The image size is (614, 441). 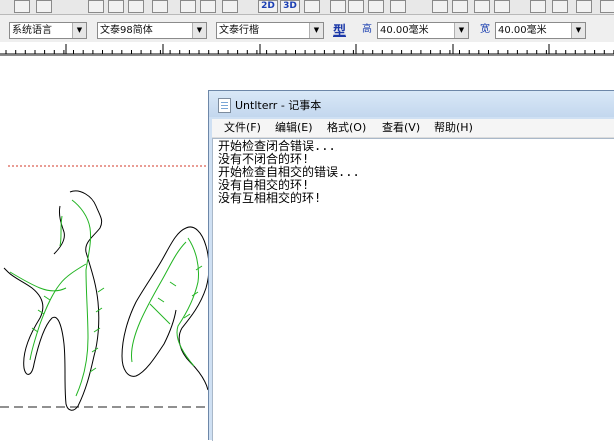 I want to click on style-select-value: 文泰行楷, so click(x=239, y=30).